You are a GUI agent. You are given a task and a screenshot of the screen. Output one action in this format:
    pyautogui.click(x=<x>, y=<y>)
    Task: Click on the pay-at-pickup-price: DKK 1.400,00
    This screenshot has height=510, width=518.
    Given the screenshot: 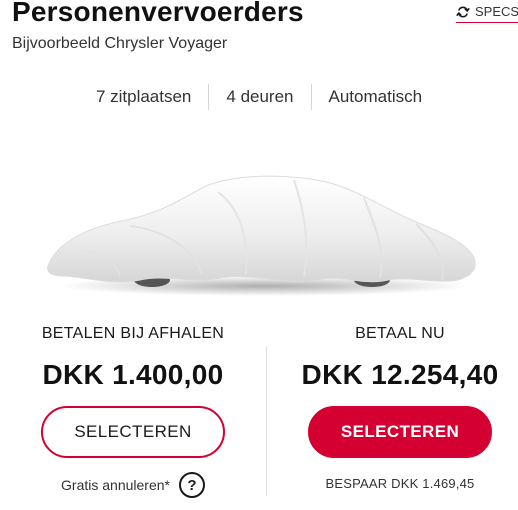 What is the action you would take?
    pyautogui.click(x=133, y=374)
    